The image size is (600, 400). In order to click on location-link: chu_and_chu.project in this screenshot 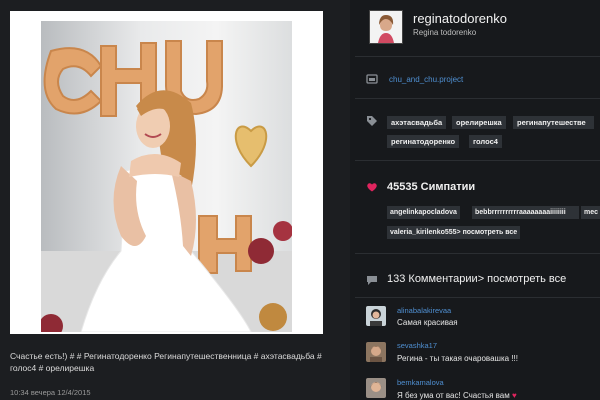, I will do `click(426, 79)`.